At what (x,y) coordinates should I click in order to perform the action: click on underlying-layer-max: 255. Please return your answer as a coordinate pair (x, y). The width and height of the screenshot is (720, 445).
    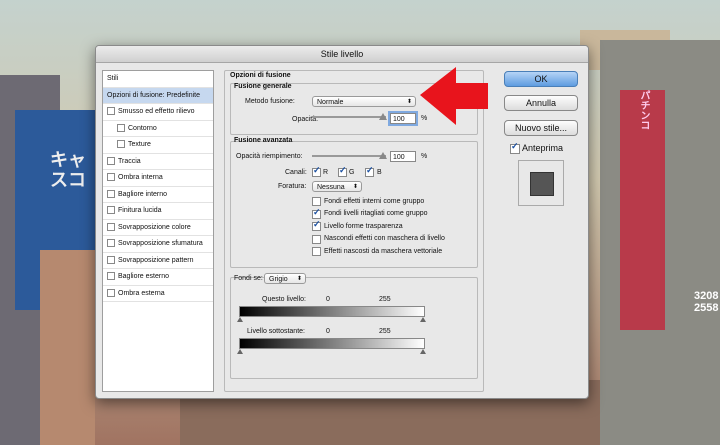
    Looking at the image, I should click on (385, 331).